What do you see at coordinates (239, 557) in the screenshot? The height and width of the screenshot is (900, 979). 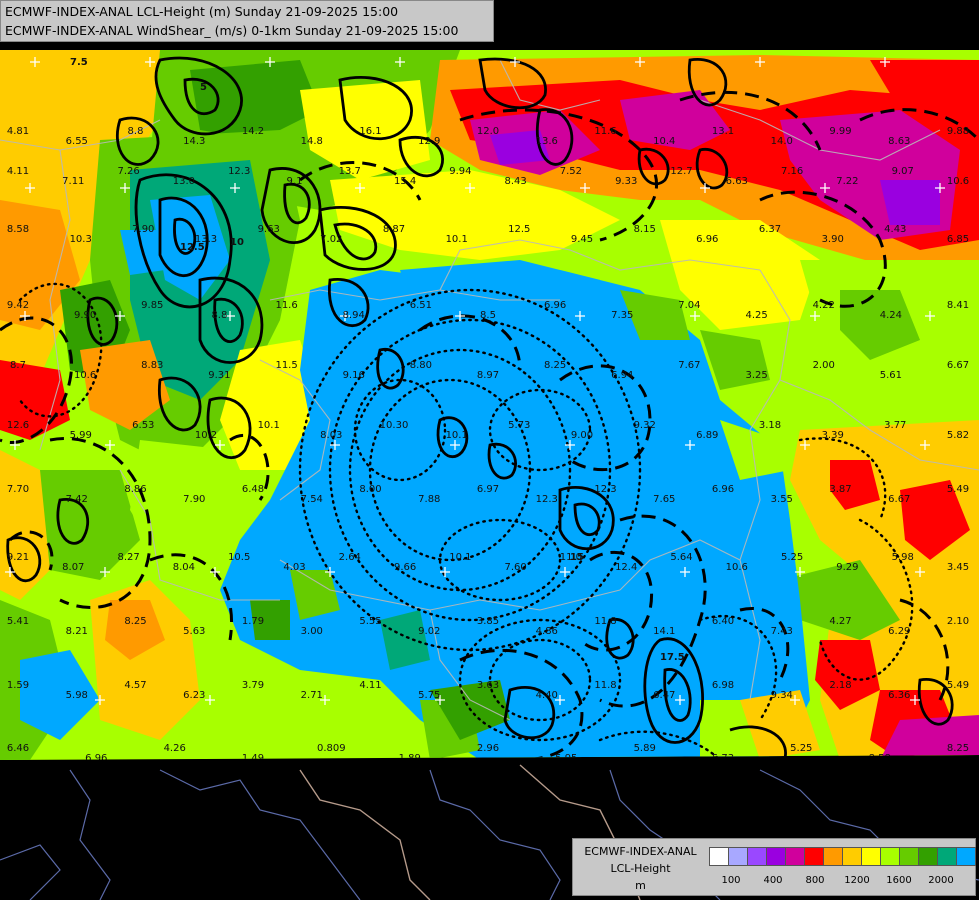 I see `map-value-label: 10.5` at bounding box center [239, 557].